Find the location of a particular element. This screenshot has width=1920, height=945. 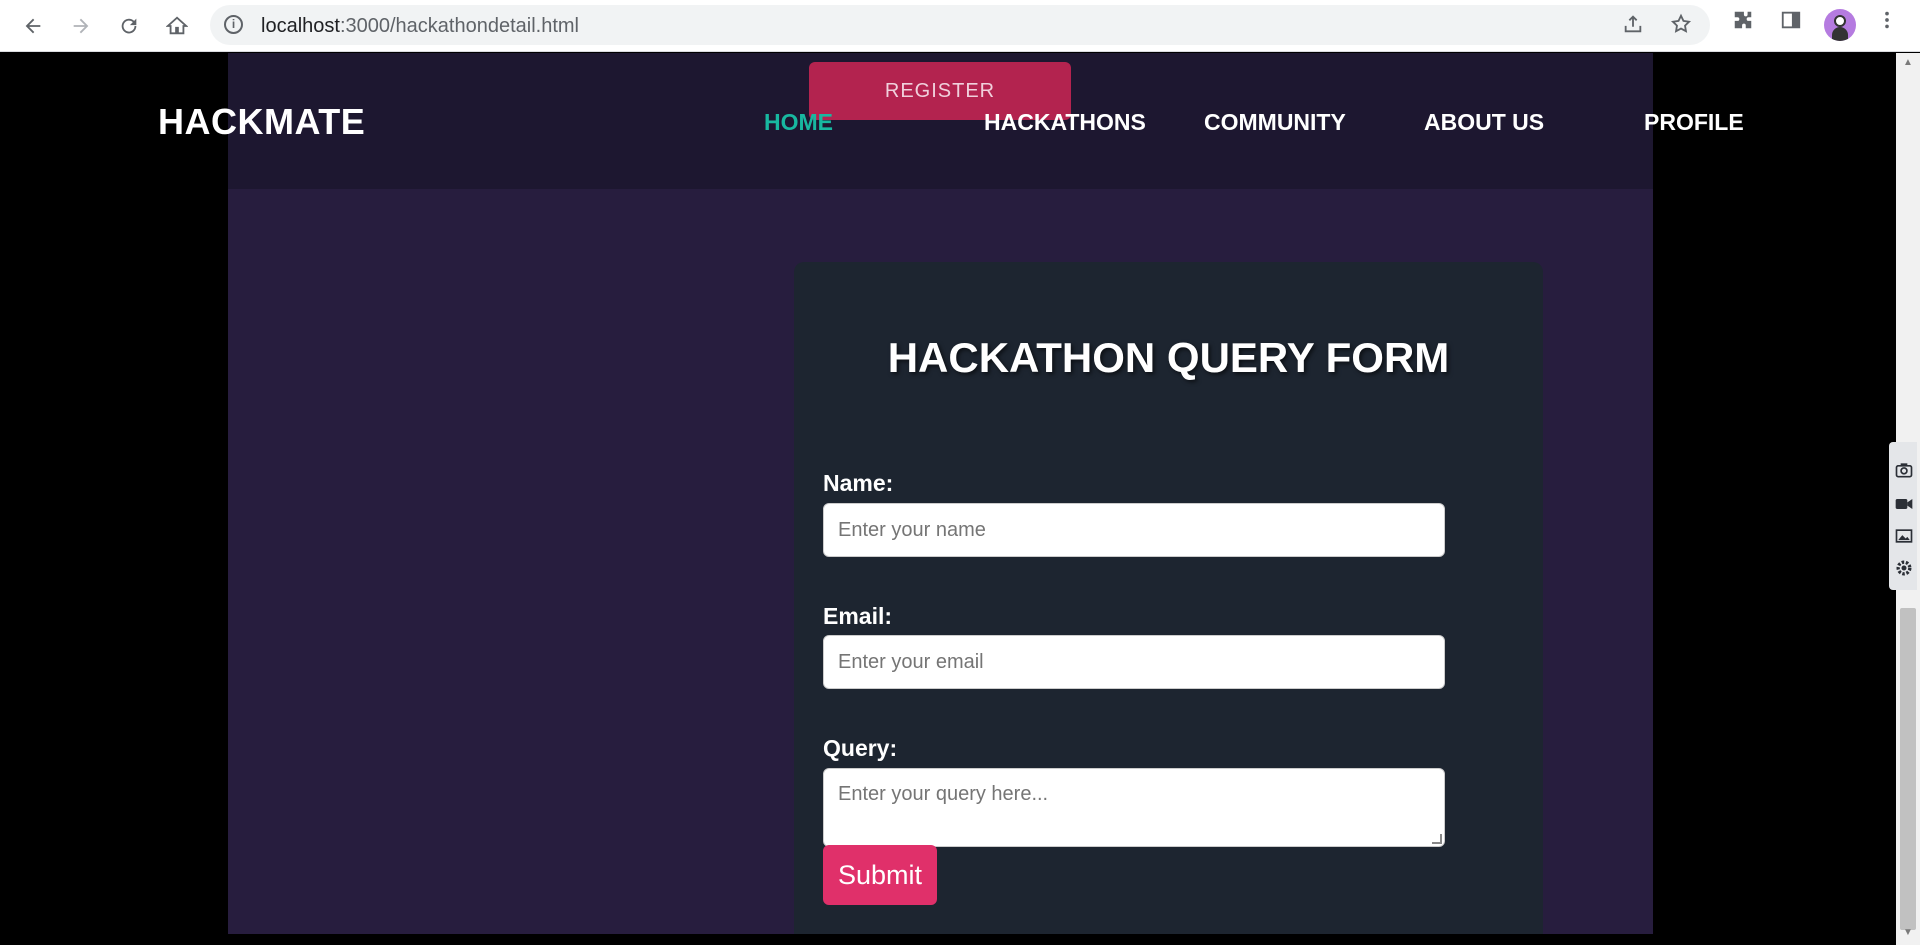

browser-toolbar: i localhost:3000/hackathondetail.html is located at coordinates (960, 26).